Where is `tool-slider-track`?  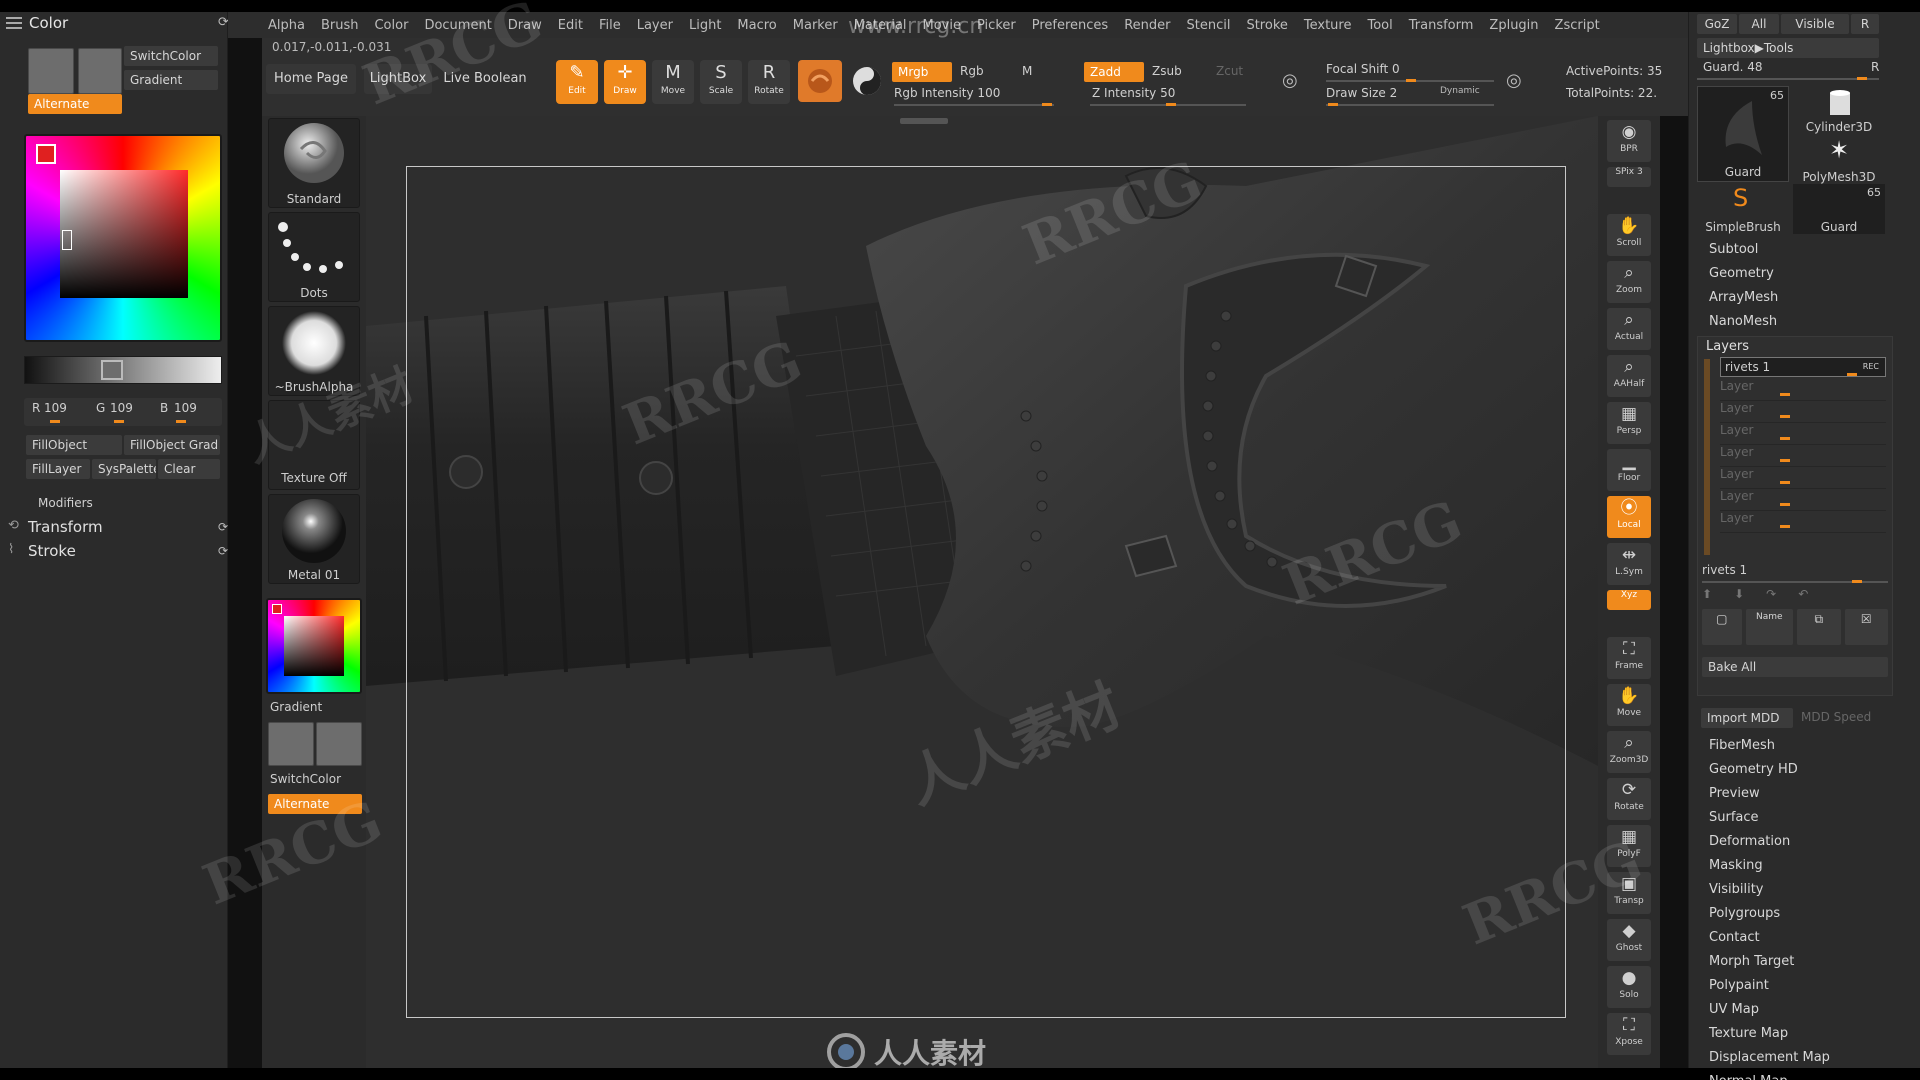 tool-slider-track is located at coordinates (1788, 78).